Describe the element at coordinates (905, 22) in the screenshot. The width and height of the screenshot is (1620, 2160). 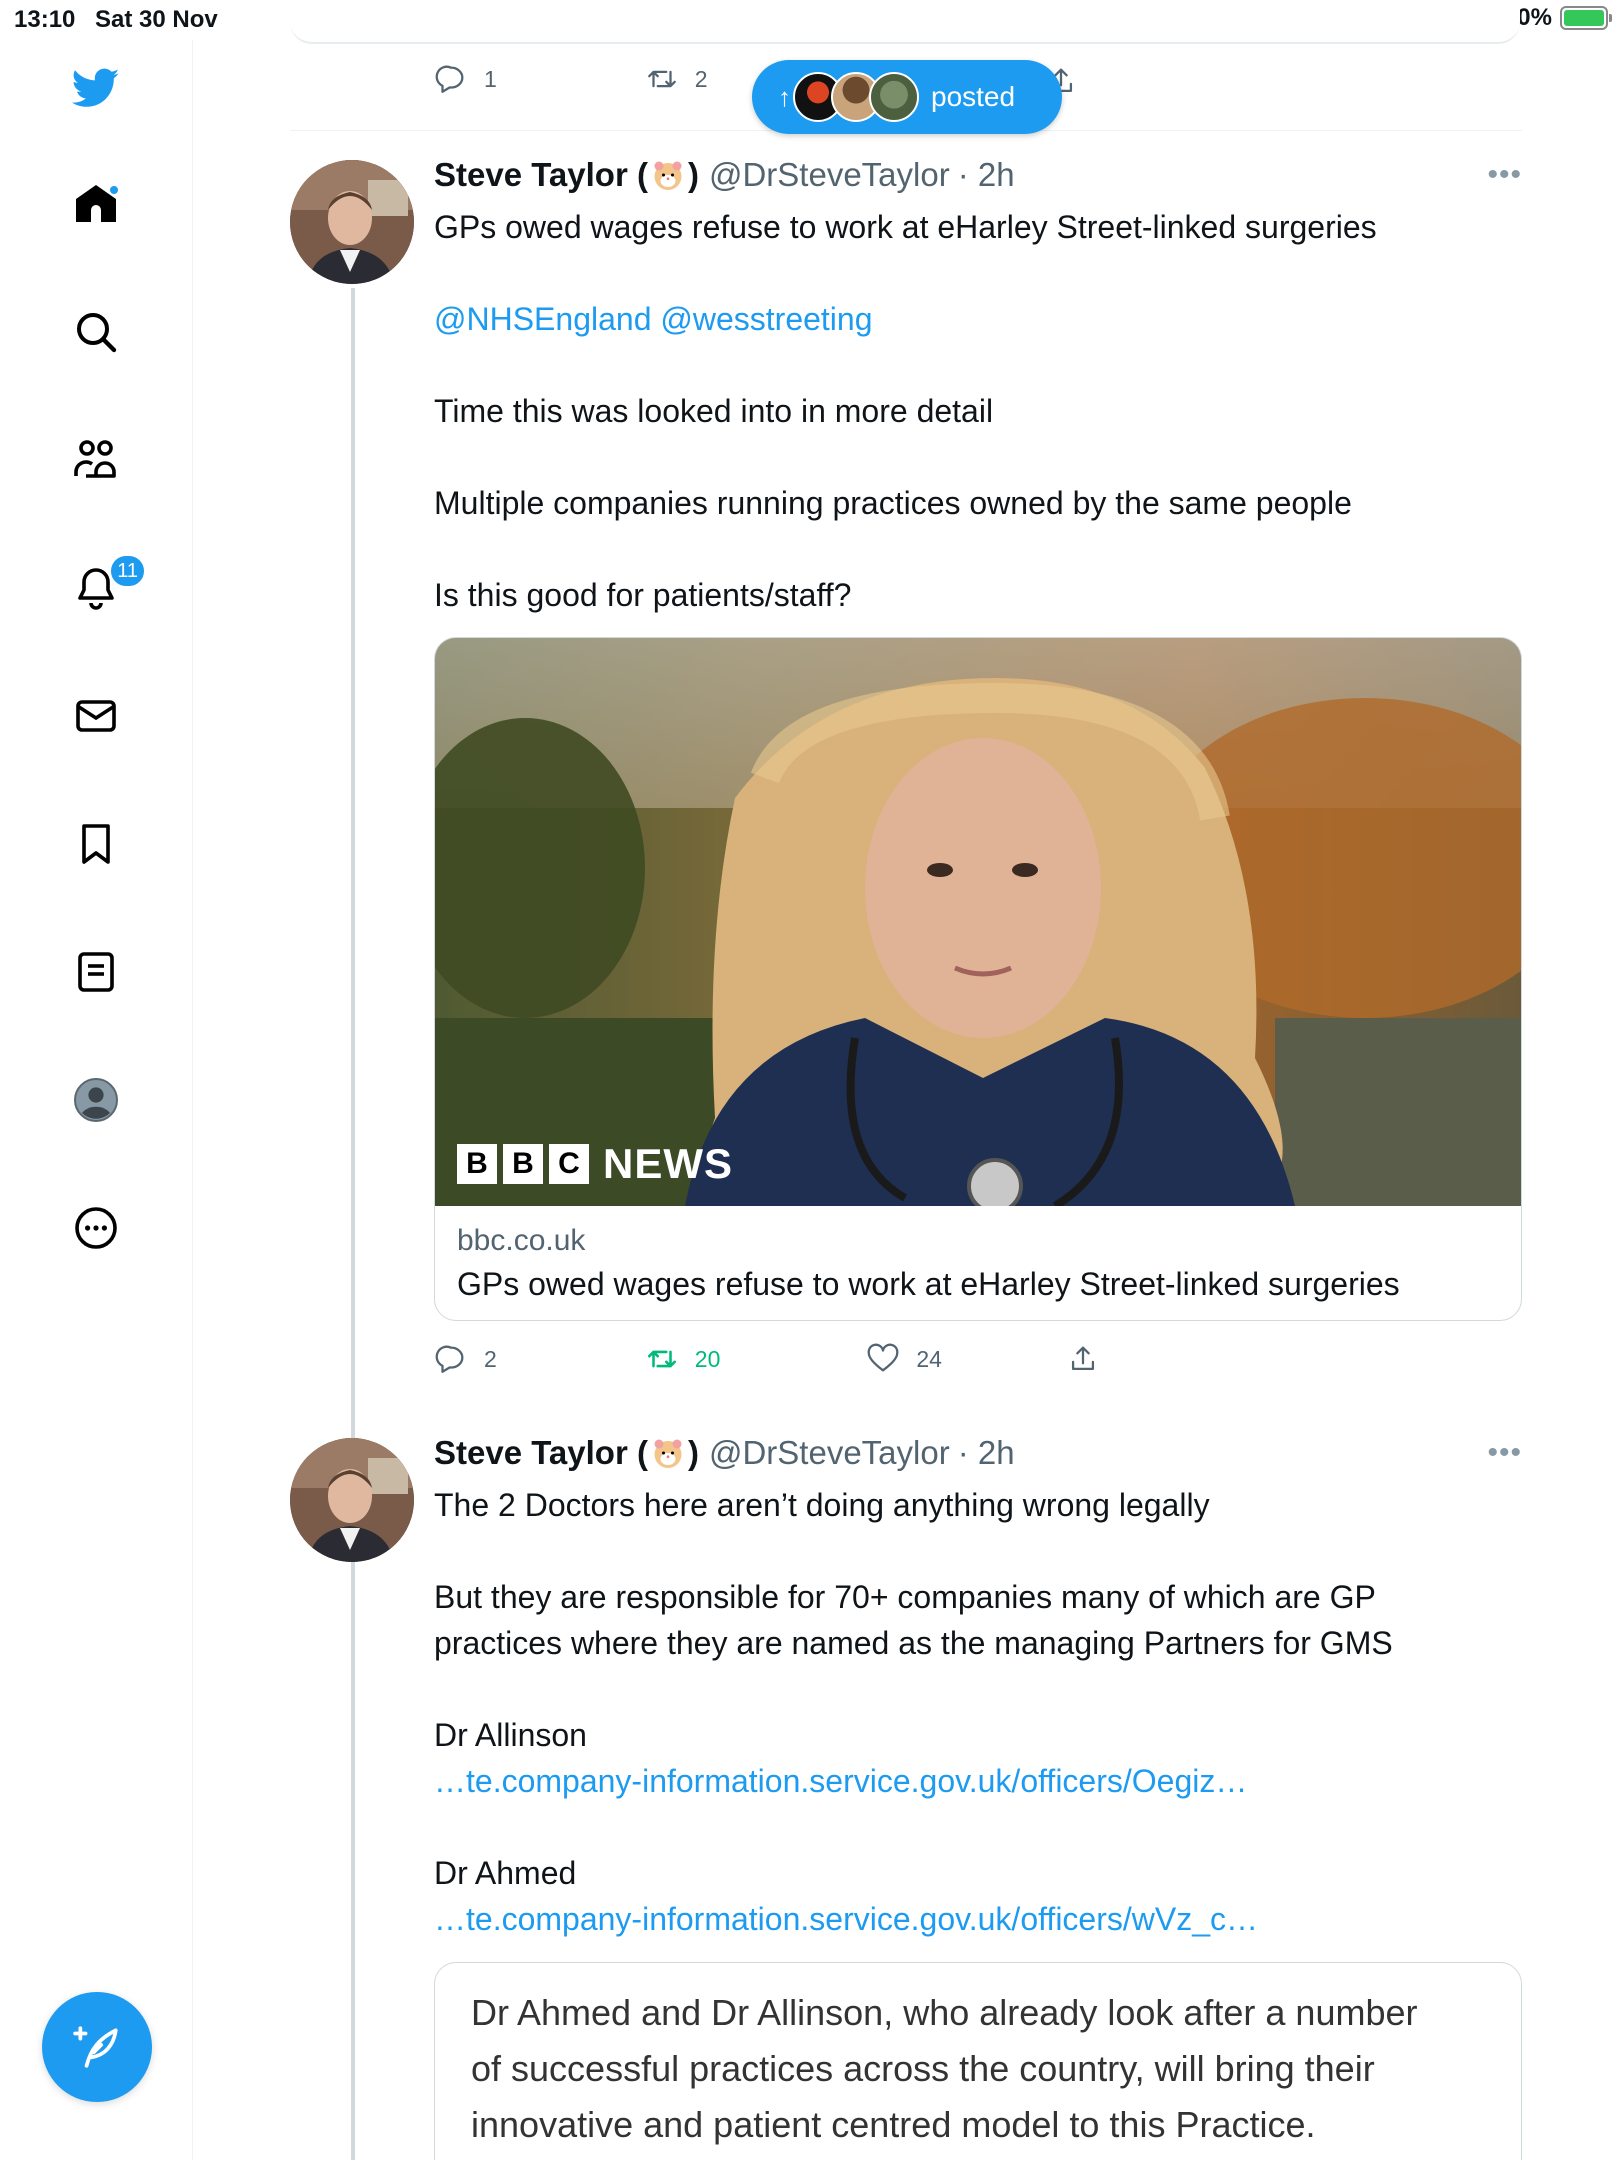
I see `search-bar-edge` at that location.